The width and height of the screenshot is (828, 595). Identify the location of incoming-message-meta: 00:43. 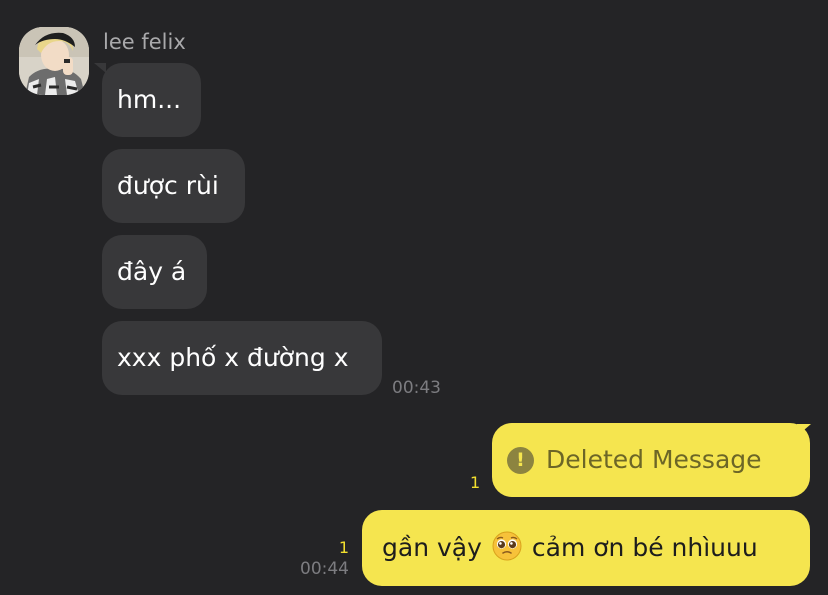
(416, 388).